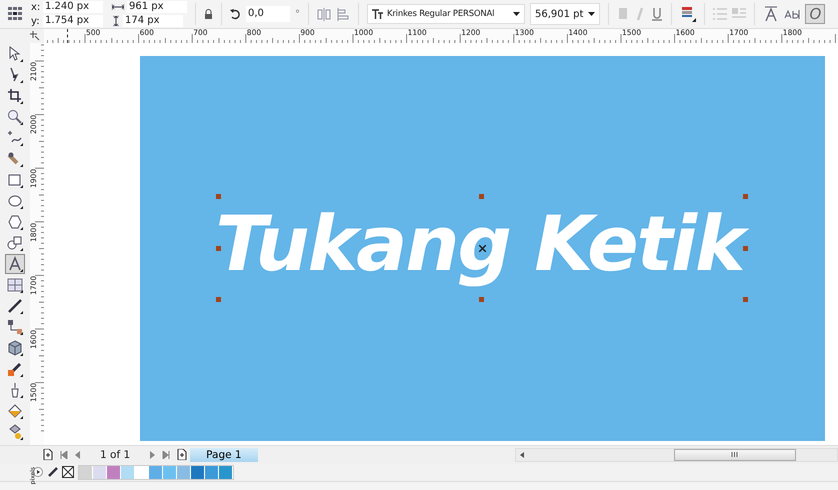  Describe the element at coordinates (64, 454) in the screenshot. I see `first-page-icon` at that location.